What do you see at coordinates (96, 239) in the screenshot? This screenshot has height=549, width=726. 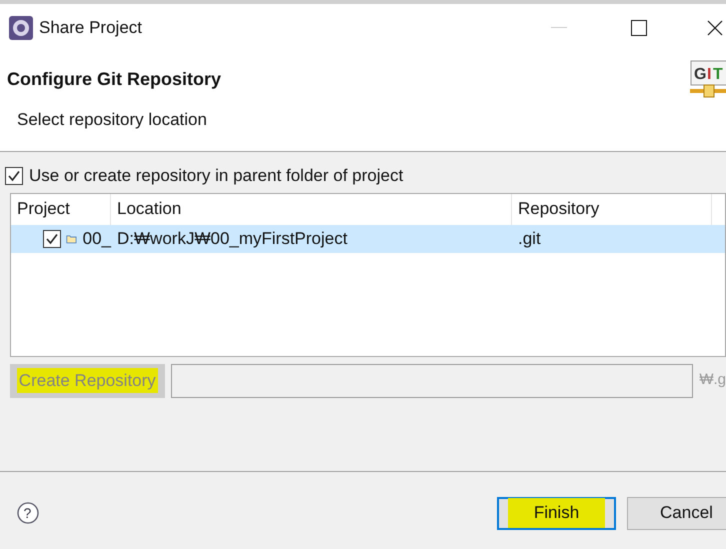 I see `table-cell-text: 00_` at bounding box center [96, 239].